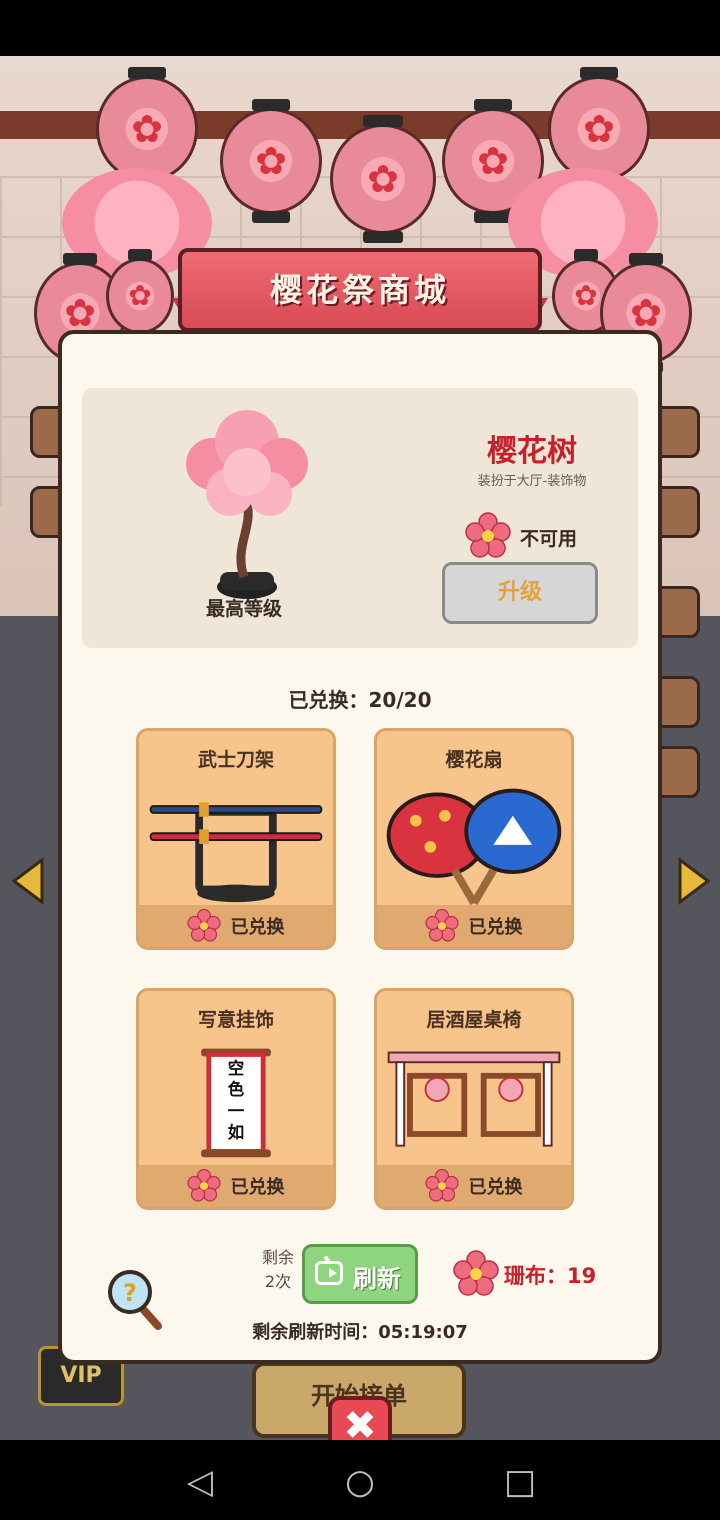 The height and width of the screenshot is (1520, 720). What do you see at coordinates (236, 1089) in the screenshot?
I see `svg-text: 色` at bounding box center [236, 1089].